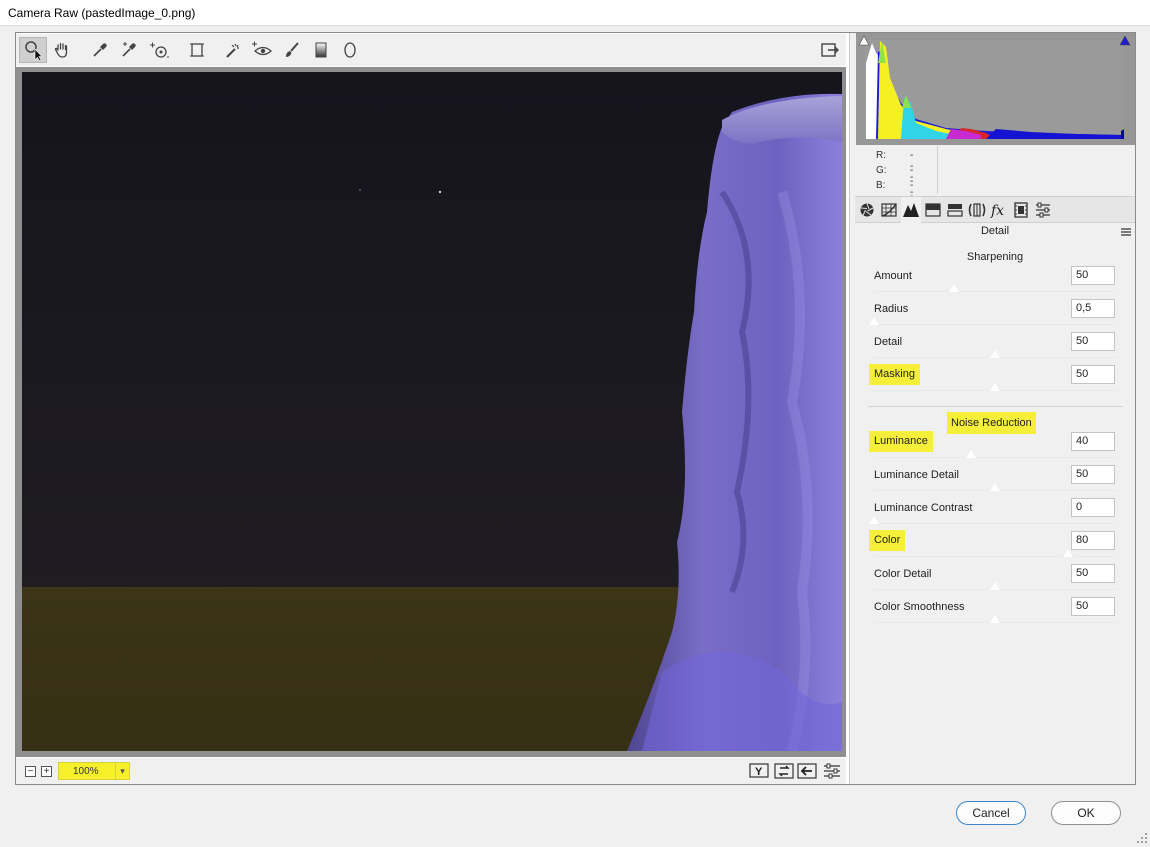 Image resolution: width=1150 pixels, height=847 pixels. What do you see at coordinates (881, 155) in the screenshot?
I see `r-label: R:` at bounding box center [881, 155].